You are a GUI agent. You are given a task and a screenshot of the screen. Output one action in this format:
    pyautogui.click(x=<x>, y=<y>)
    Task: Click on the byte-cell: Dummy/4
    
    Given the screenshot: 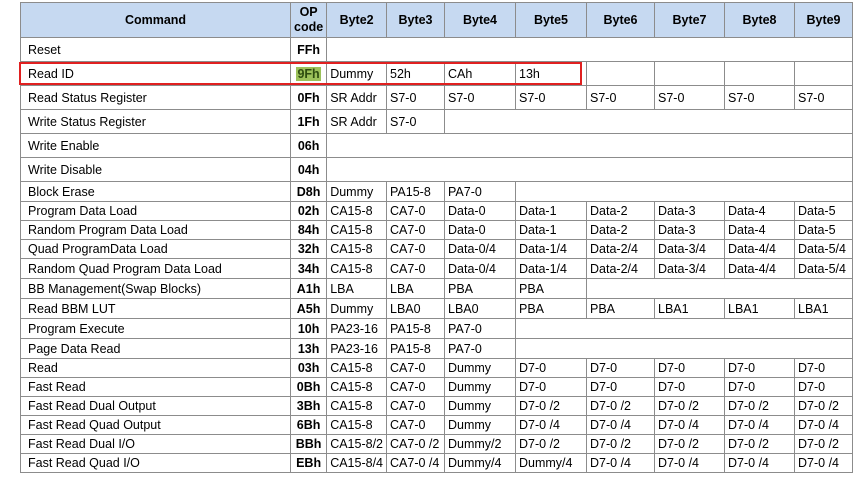 What is the action you would take?
    pyautogui.click(x=480, y=463)
    